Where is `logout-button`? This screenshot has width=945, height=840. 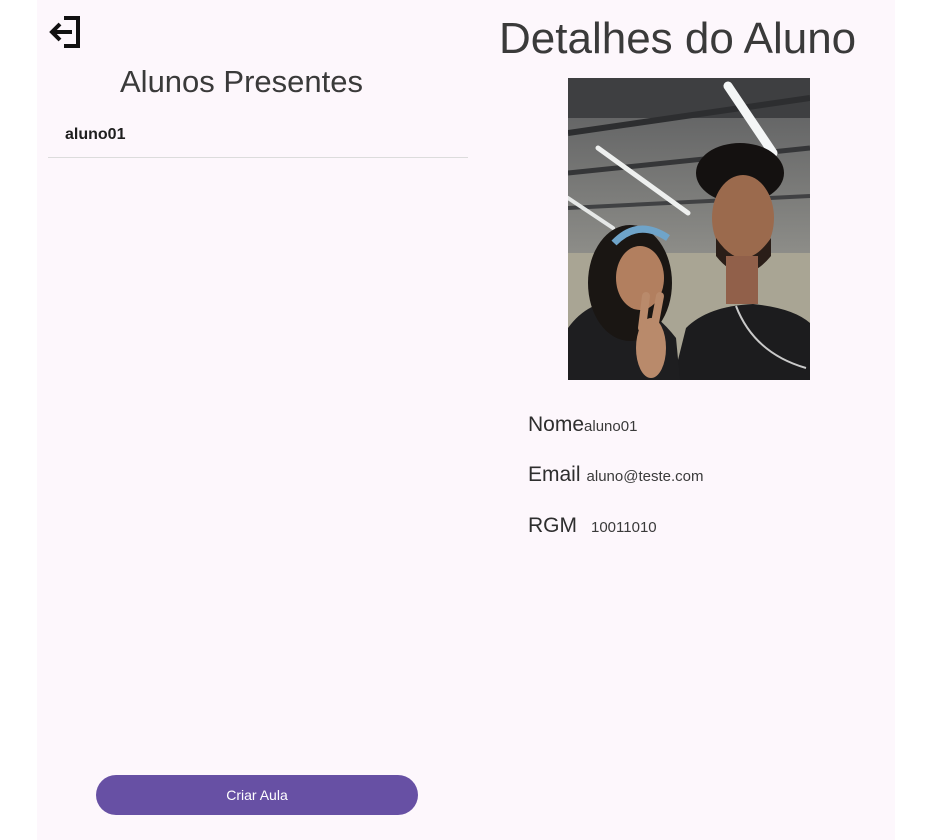
logout-button is located at coordinates (65, 31).